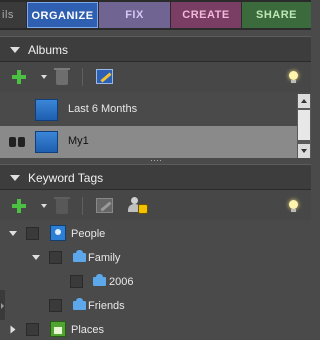 The width and height of the screenshot is (320, 340). I want to click on scroll-down-icon, so click(304, 151).